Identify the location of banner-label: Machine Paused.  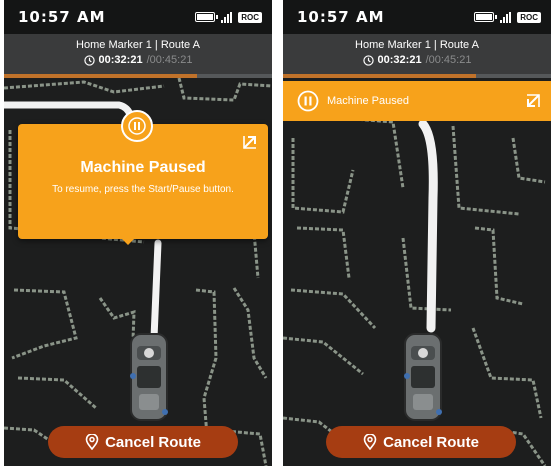
(368, 101).